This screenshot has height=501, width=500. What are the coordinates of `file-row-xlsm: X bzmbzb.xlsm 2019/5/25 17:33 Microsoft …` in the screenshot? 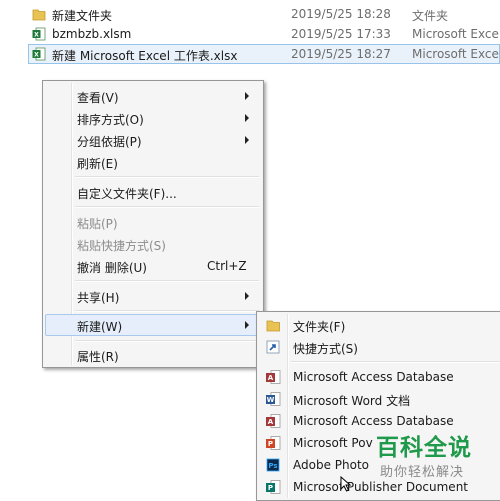 It's located at (264, 34).